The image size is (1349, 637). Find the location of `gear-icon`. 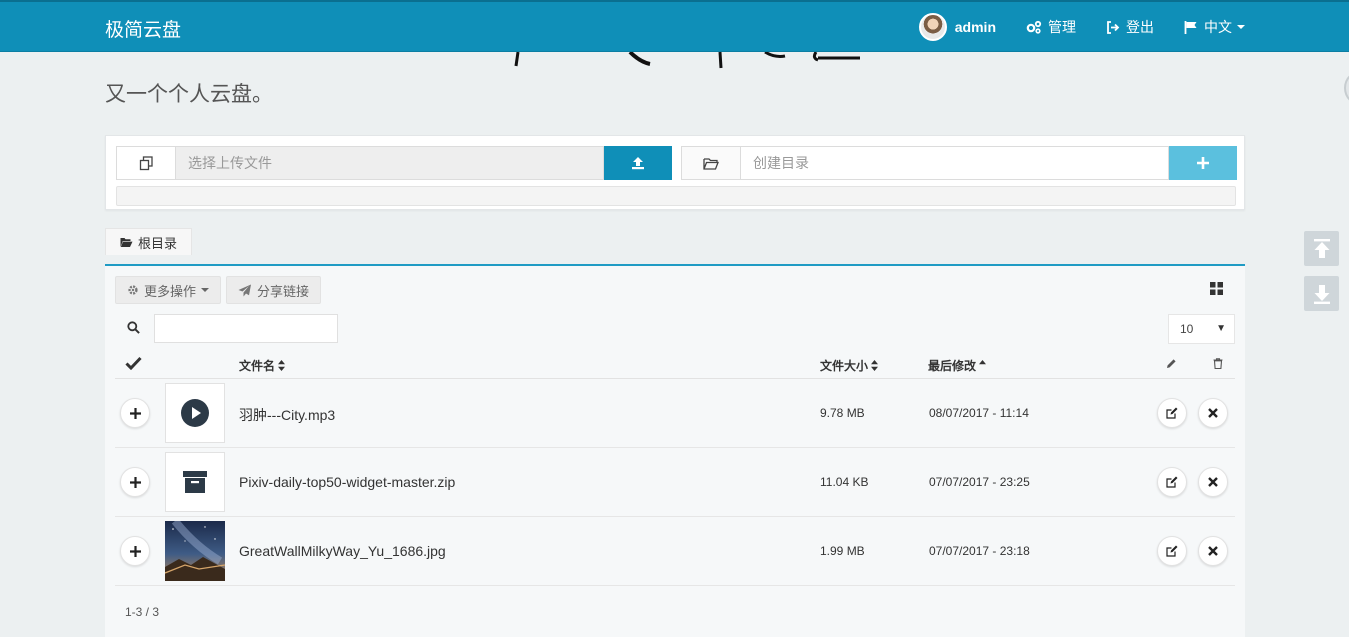

gear-icon is located at coordinates (133, 290).